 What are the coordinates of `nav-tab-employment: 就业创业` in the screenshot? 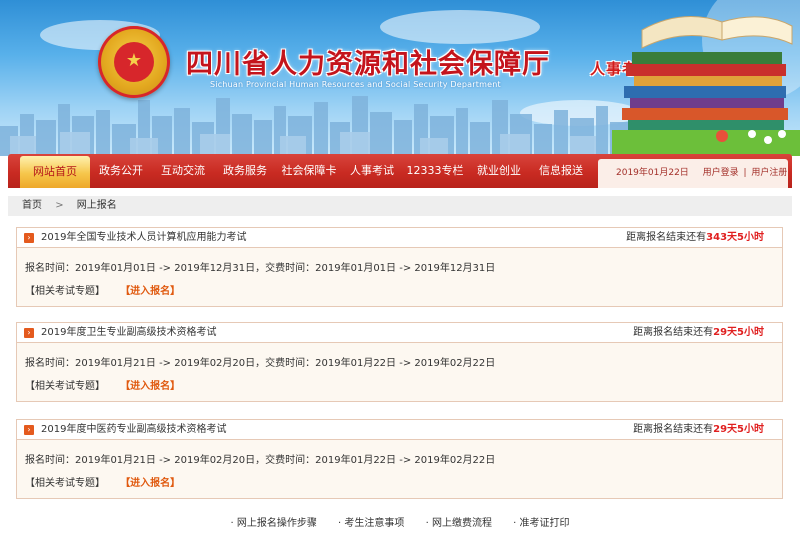 It's located at (499, 171).